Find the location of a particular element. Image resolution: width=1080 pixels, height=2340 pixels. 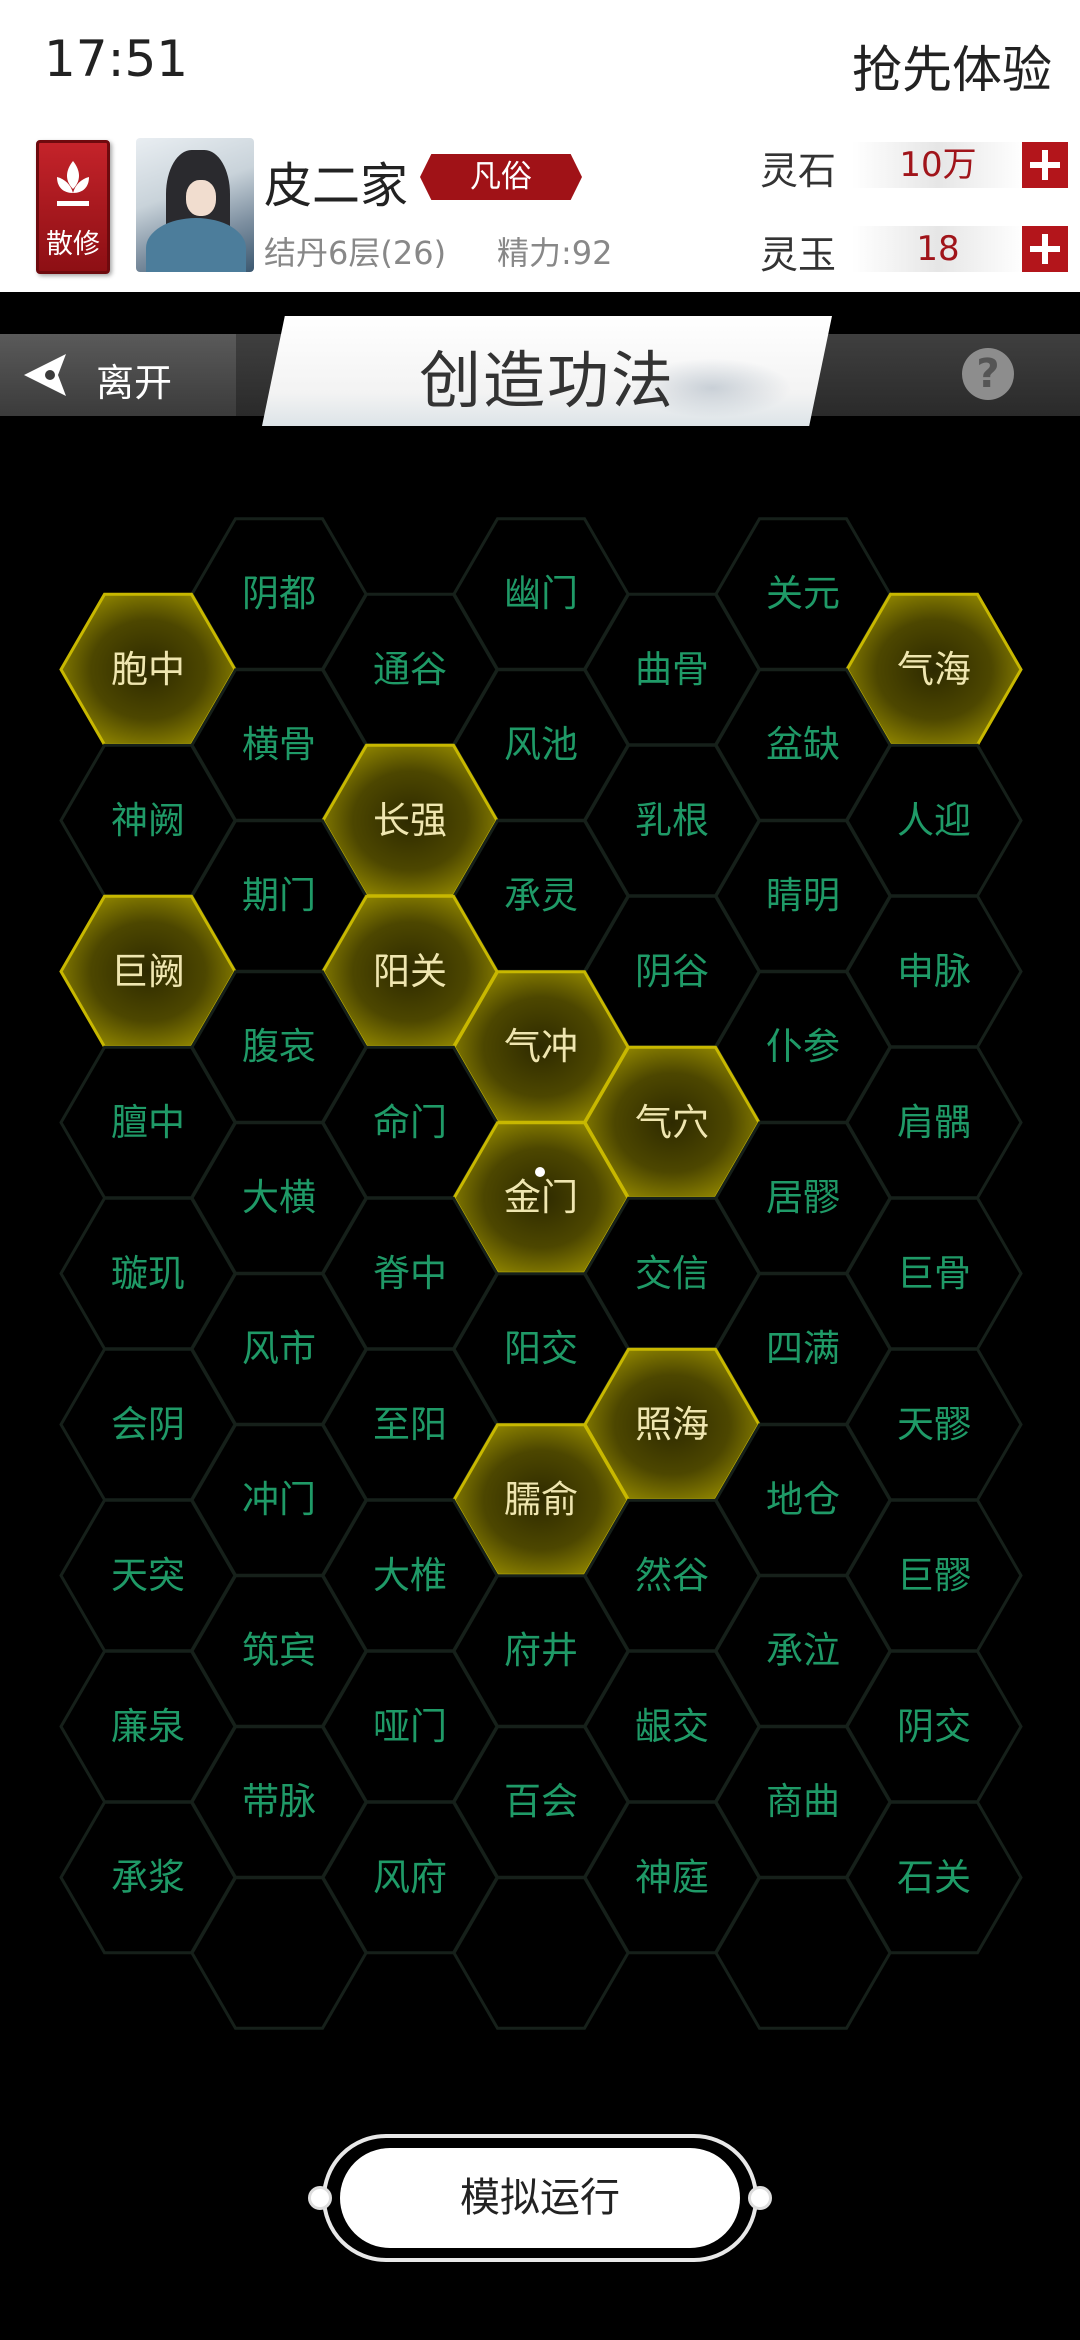

acupoint-label: 筑宾 is located at coordinates (279, 1651).